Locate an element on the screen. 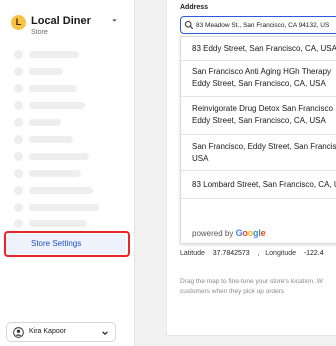 The width and height of the screenshot is (336, 346). powered-by-google: powered by Google is located at coordinates (229, 233).